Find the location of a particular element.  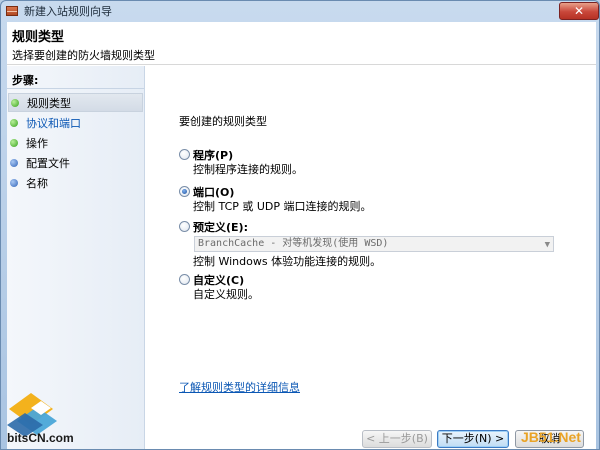

predefined-option-label: 预定义(E): is located at coordinates (220, 227).